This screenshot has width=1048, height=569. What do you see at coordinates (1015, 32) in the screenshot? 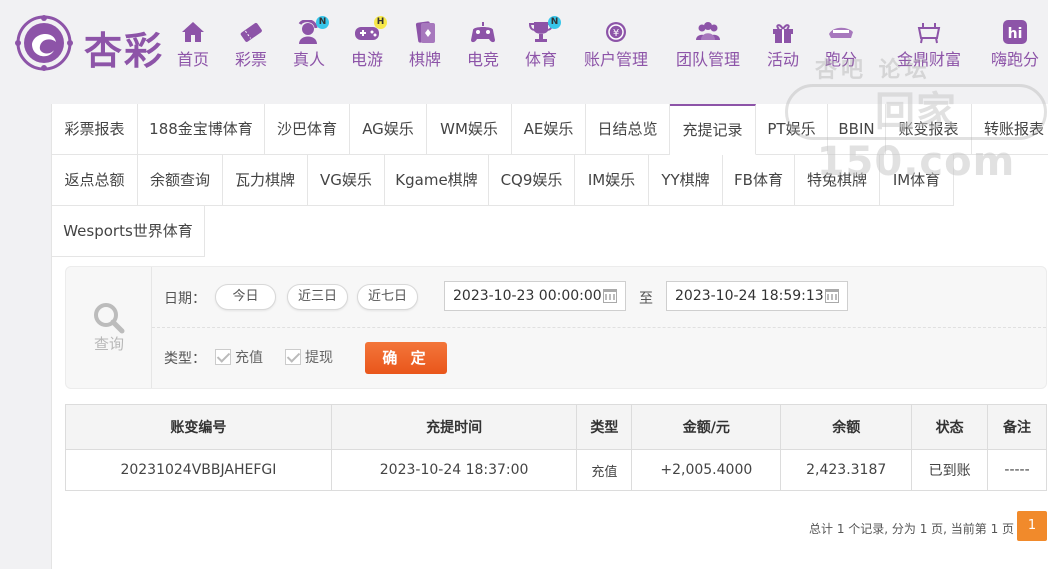
I see `hi-app-icon: hi` at bounding box center [1015, 32].